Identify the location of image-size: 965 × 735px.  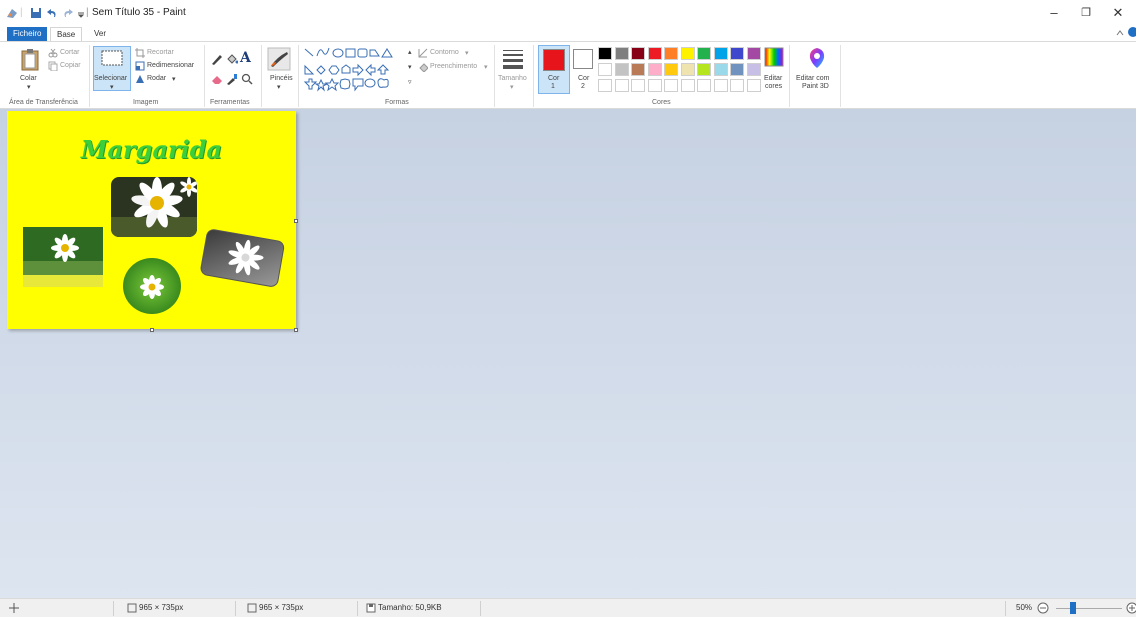
(281, 607).